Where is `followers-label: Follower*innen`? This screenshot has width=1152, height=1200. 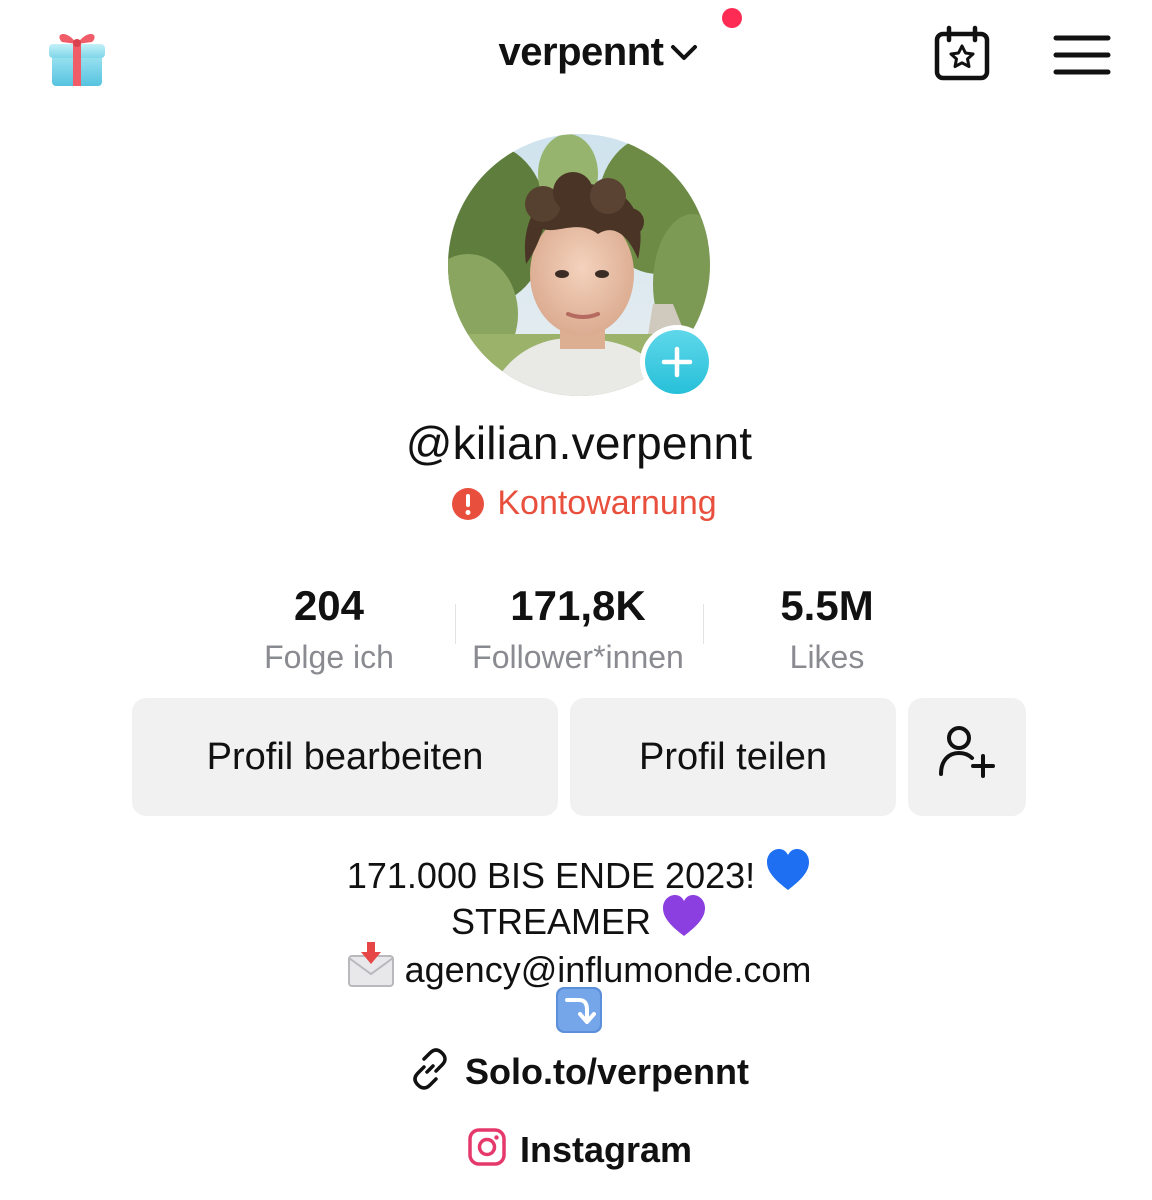
followers-label: Follower*innen is located at coordinates (578, 657).